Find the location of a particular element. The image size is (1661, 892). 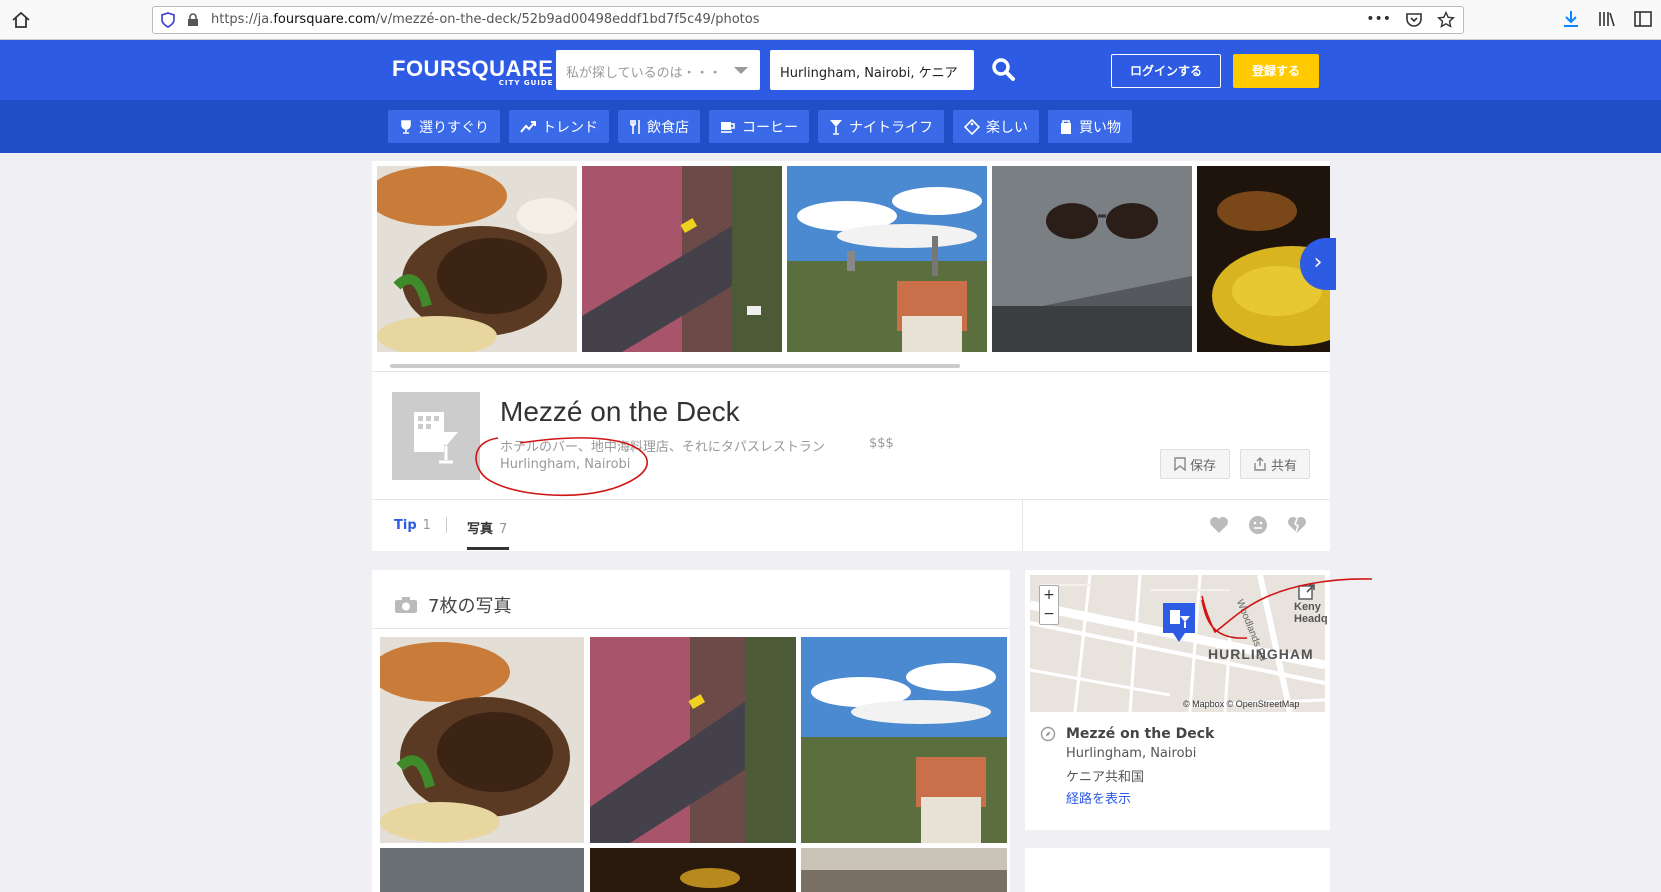

map-area-label: HURLINGHAM is located at coordinates (1261, 654).